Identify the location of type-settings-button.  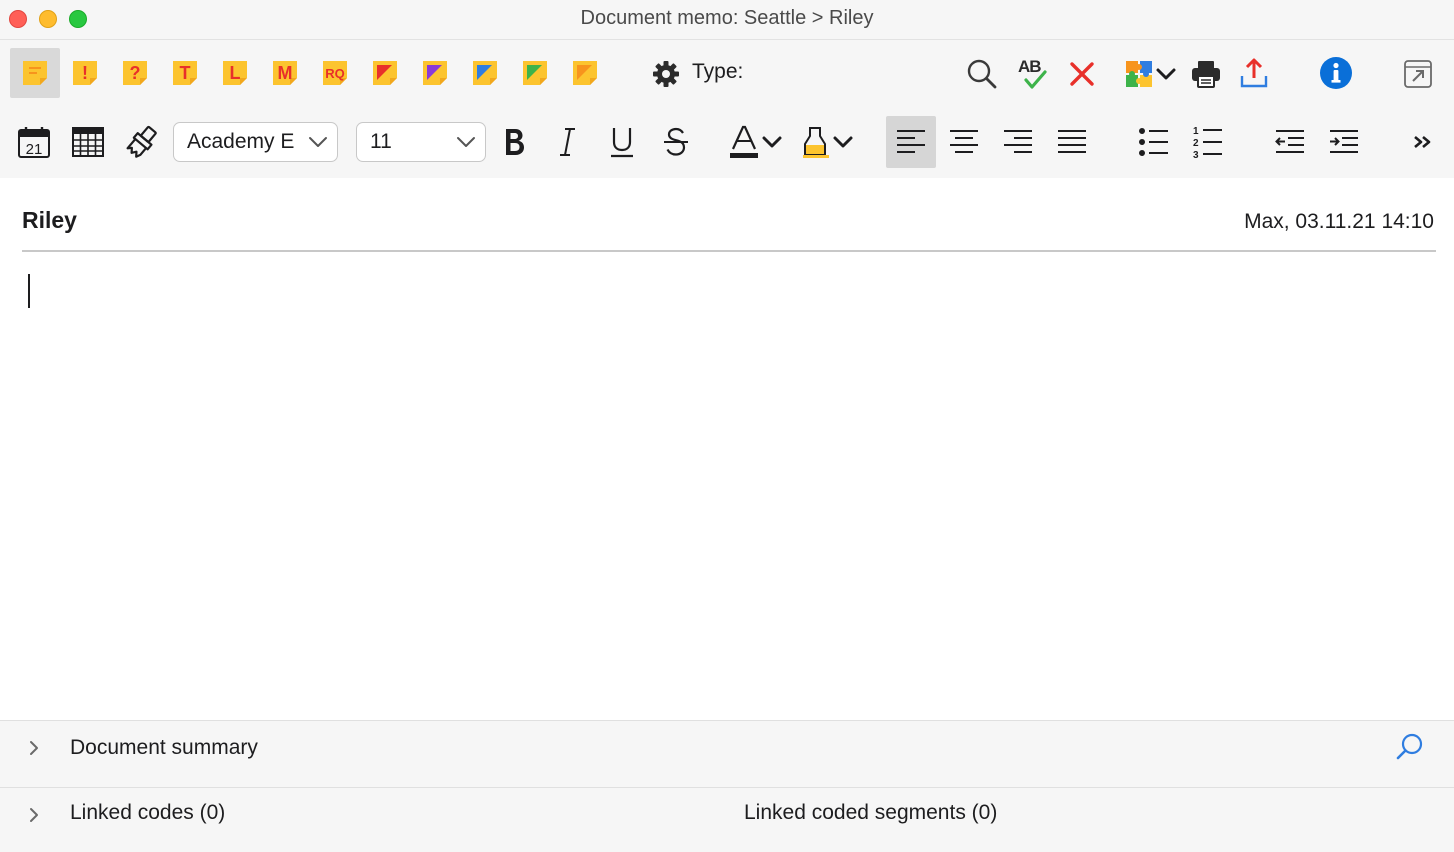
(666, 74).